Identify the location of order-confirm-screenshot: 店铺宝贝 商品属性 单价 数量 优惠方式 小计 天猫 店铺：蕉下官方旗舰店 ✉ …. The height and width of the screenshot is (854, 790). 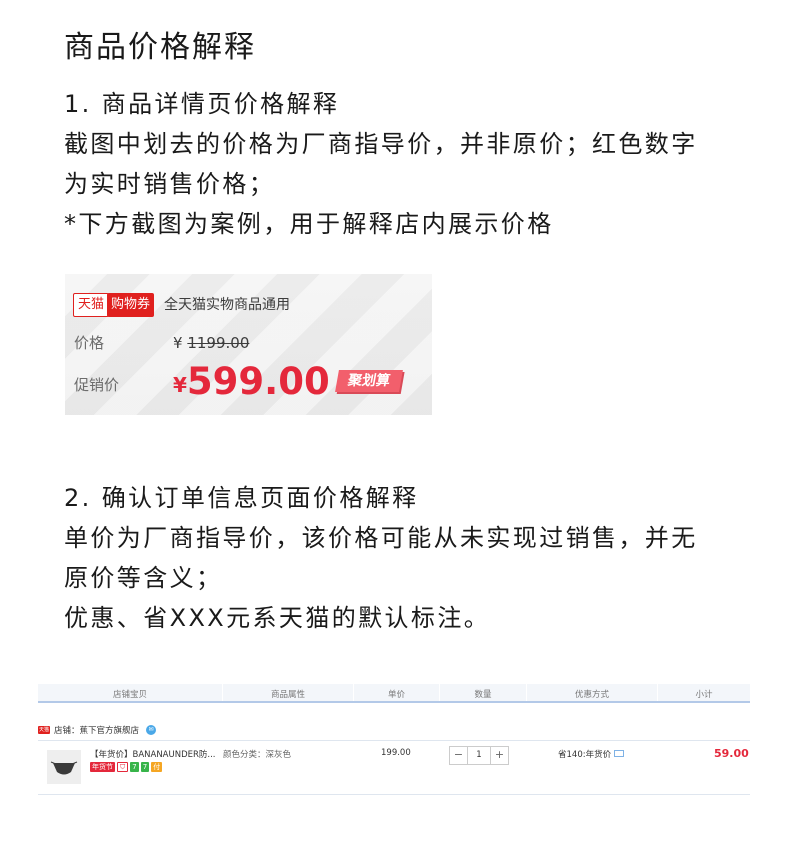
(394, 740).